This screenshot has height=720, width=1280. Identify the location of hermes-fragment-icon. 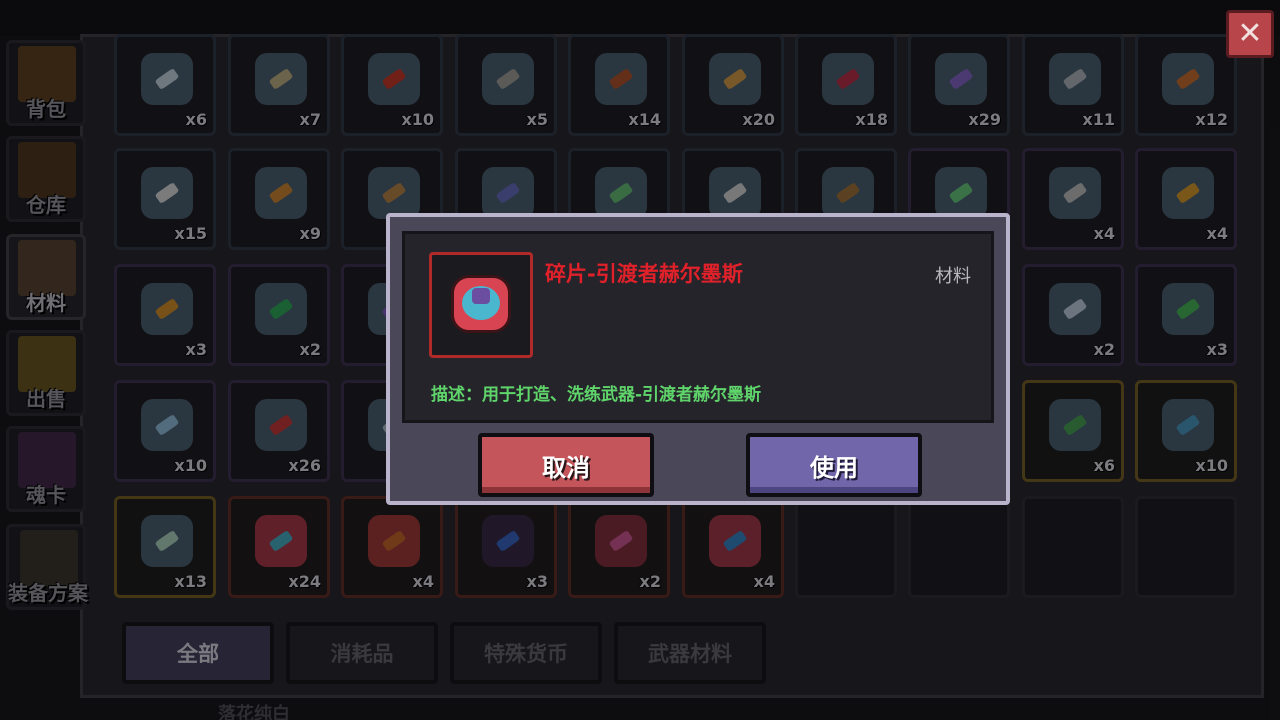
(481, 304).